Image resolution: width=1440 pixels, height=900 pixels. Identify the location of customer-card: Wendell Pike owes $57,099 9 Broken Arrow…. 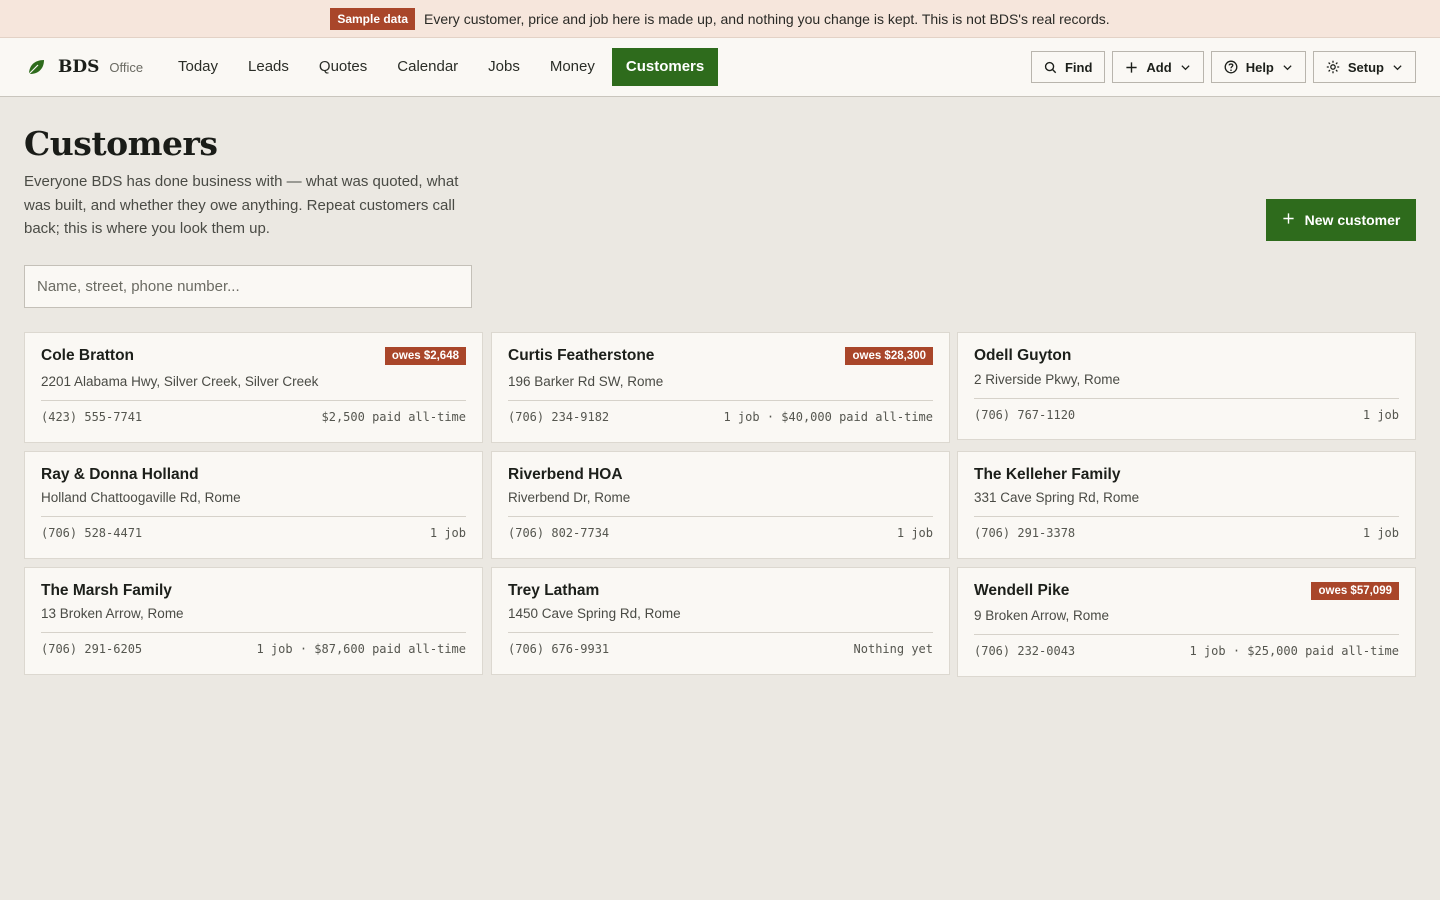
(1186, 622).